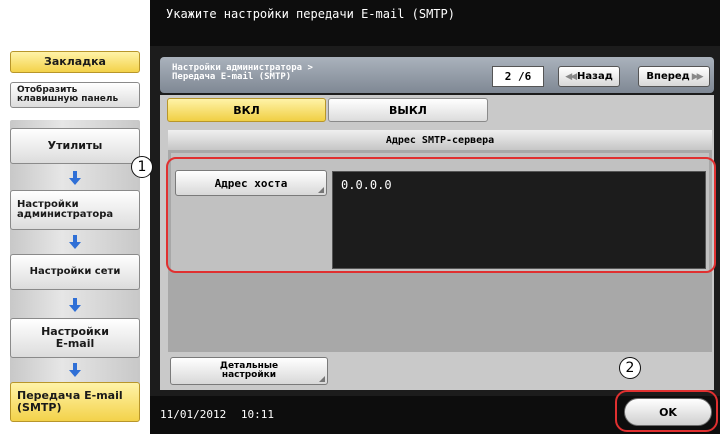  I want to click on path-item-utilities: Утилиты, so click(75, 146).